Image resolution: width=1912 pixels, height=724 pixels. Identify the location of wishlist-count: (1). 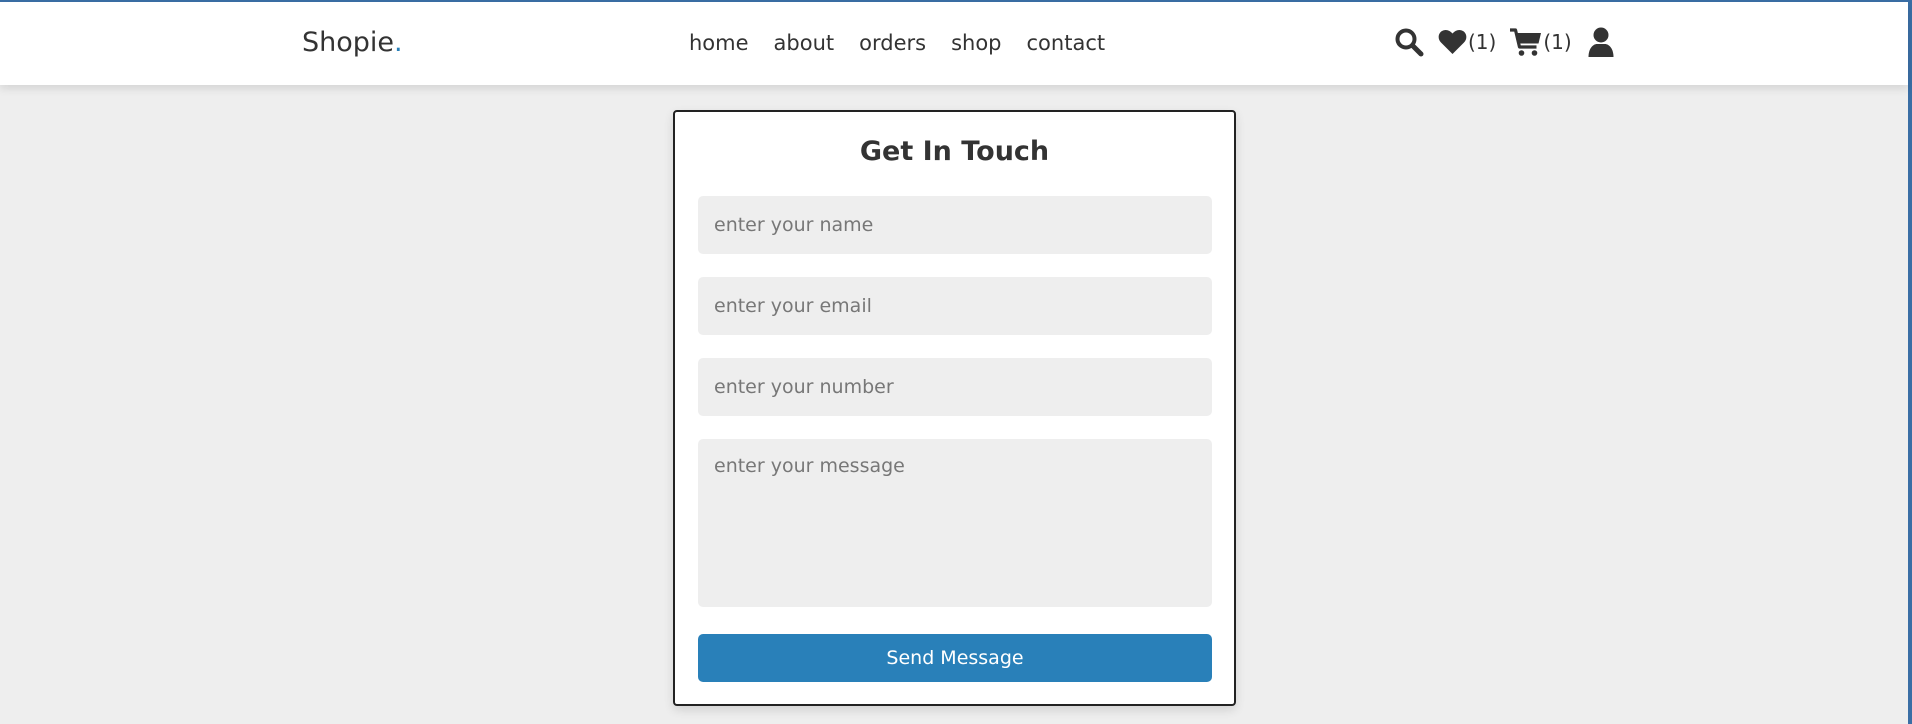
(1482, 42).